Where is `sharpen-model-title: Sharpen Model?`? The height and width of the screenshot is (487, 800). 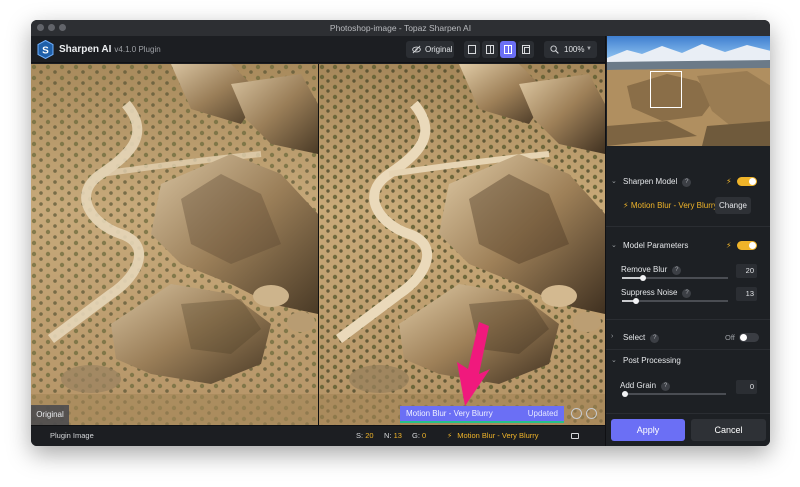
sharpen-model-title: Sharpen Model? is located at coordinates (657, 182).